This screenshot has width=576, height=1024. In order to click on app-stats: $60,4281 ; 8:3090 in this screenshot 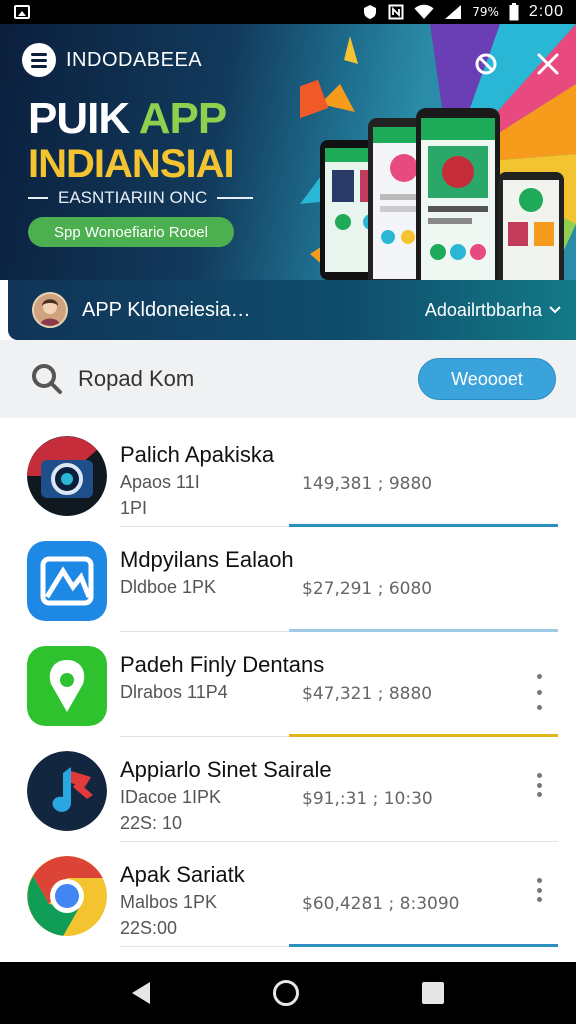, I will do `click(381, 904)`.